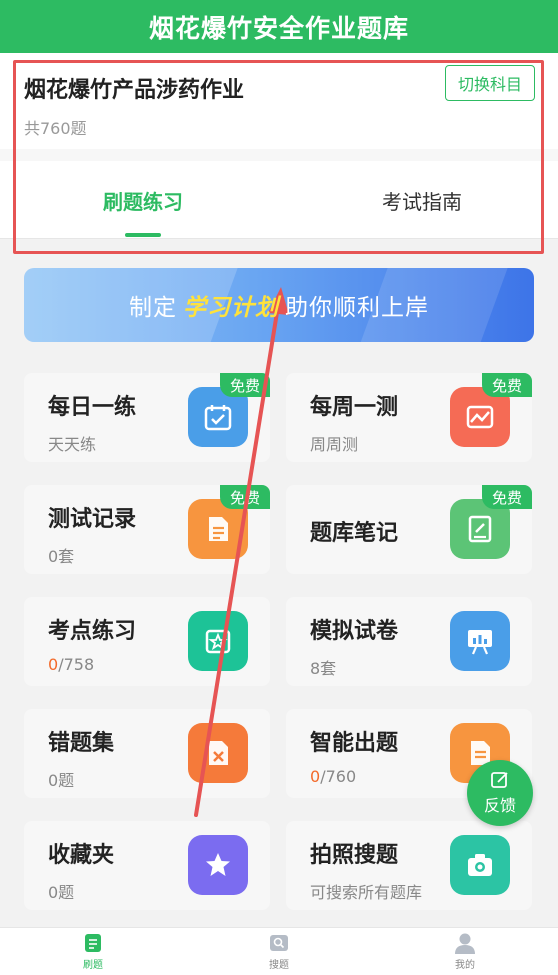  I want to click on bottom-navigation: 刷题 搜题 我的, so click(279, 951).